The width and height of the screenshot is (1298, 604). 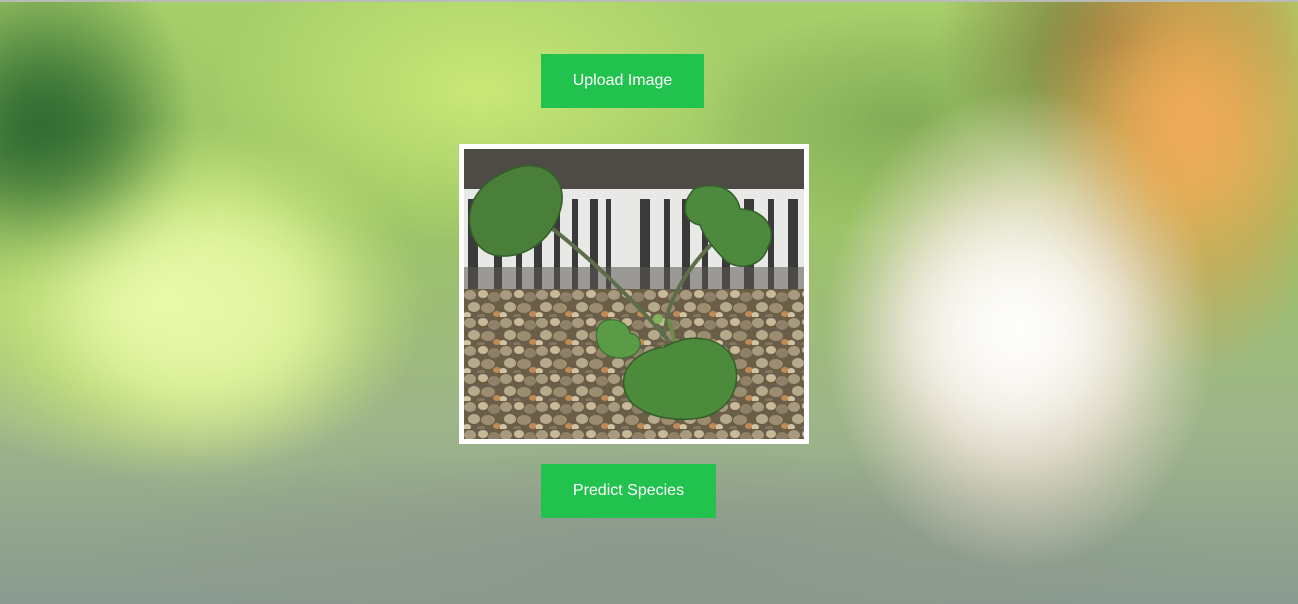 What do you see at coordinates (622, 81) in the screenshot?
I see `upload-image-button: Upload Image` at bounding box center [622, 81].